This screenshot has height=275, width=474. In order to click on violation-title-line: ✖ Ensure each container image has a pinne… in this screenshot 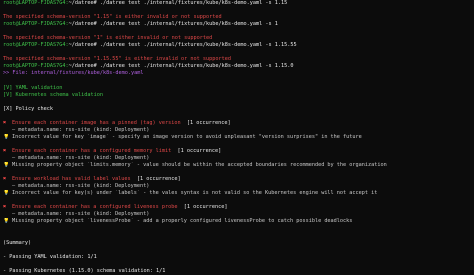, I will do `click(237, 123)`.